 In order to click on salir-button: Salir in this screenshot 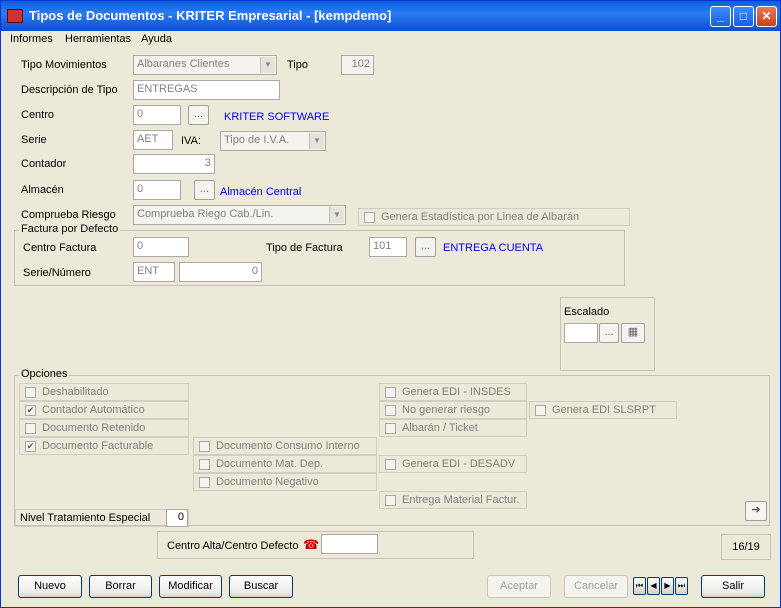, I will do `click(733, 586)`.